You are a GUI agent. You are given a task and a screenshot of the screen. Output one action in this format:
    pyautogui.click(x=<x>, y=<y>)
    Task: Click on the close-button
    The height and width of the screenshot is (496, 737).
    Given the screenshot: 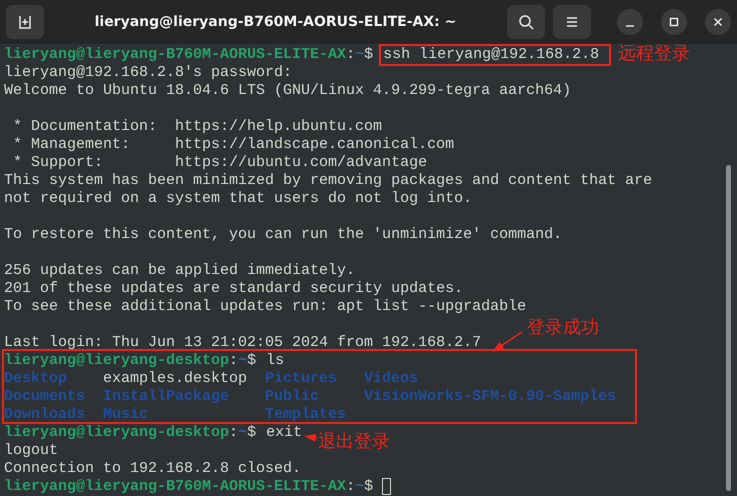 What is the action you would take?
    pyautogui.click(x=718, y=22)
    